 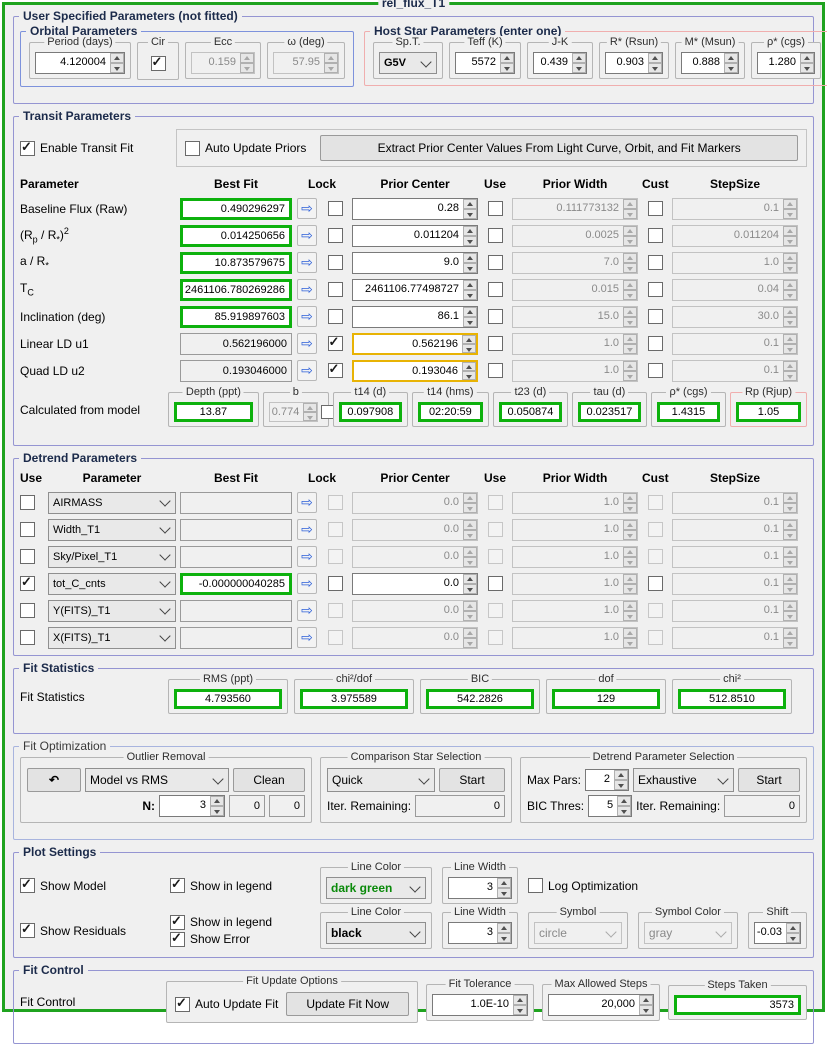 What do you see at coordinates (577, 933) in the screenshot?
I see `symbol-dropdown: circle` at bounding box center [577, 933].